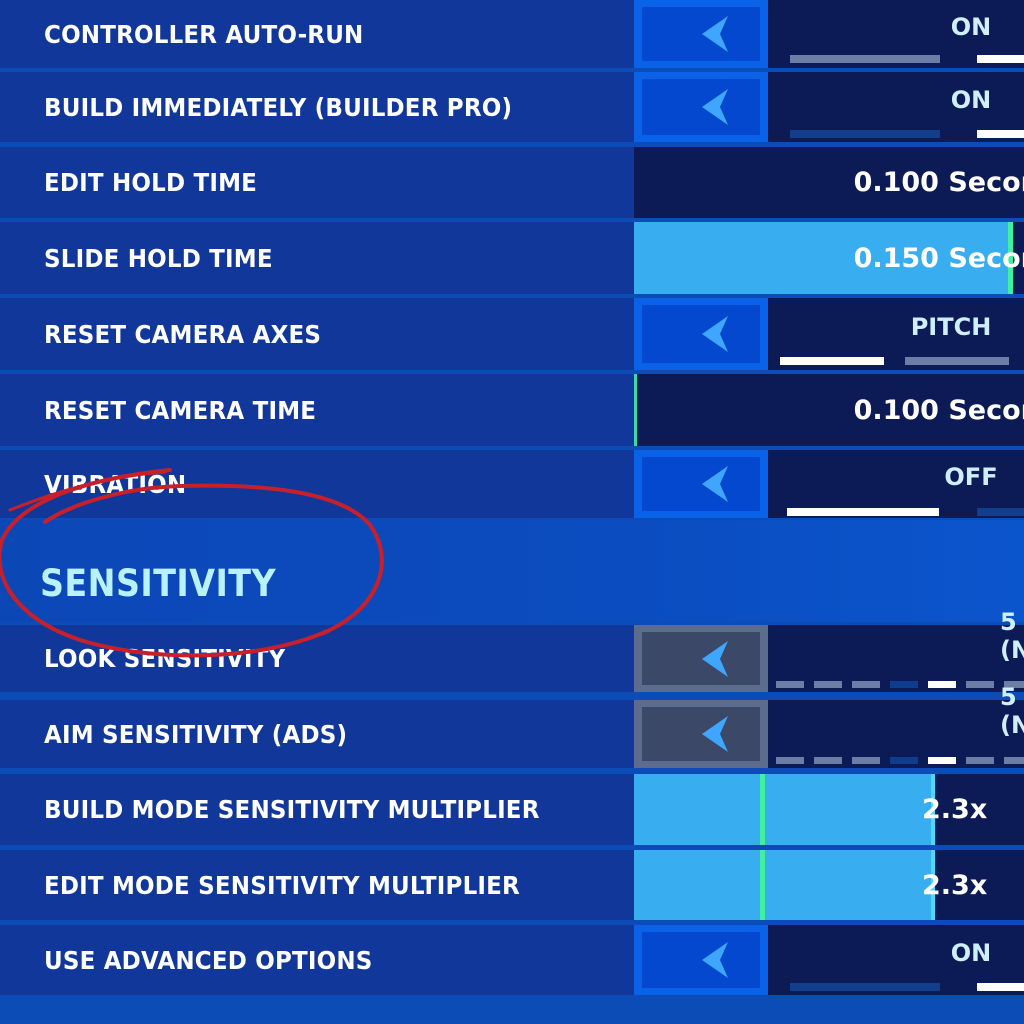 This screenshot has height=1024, width=1024. What do you see at coordinates (158, 583) in the screenshot?
I see `section-title: SENSITIVITY` at bounding box center [158, 583].